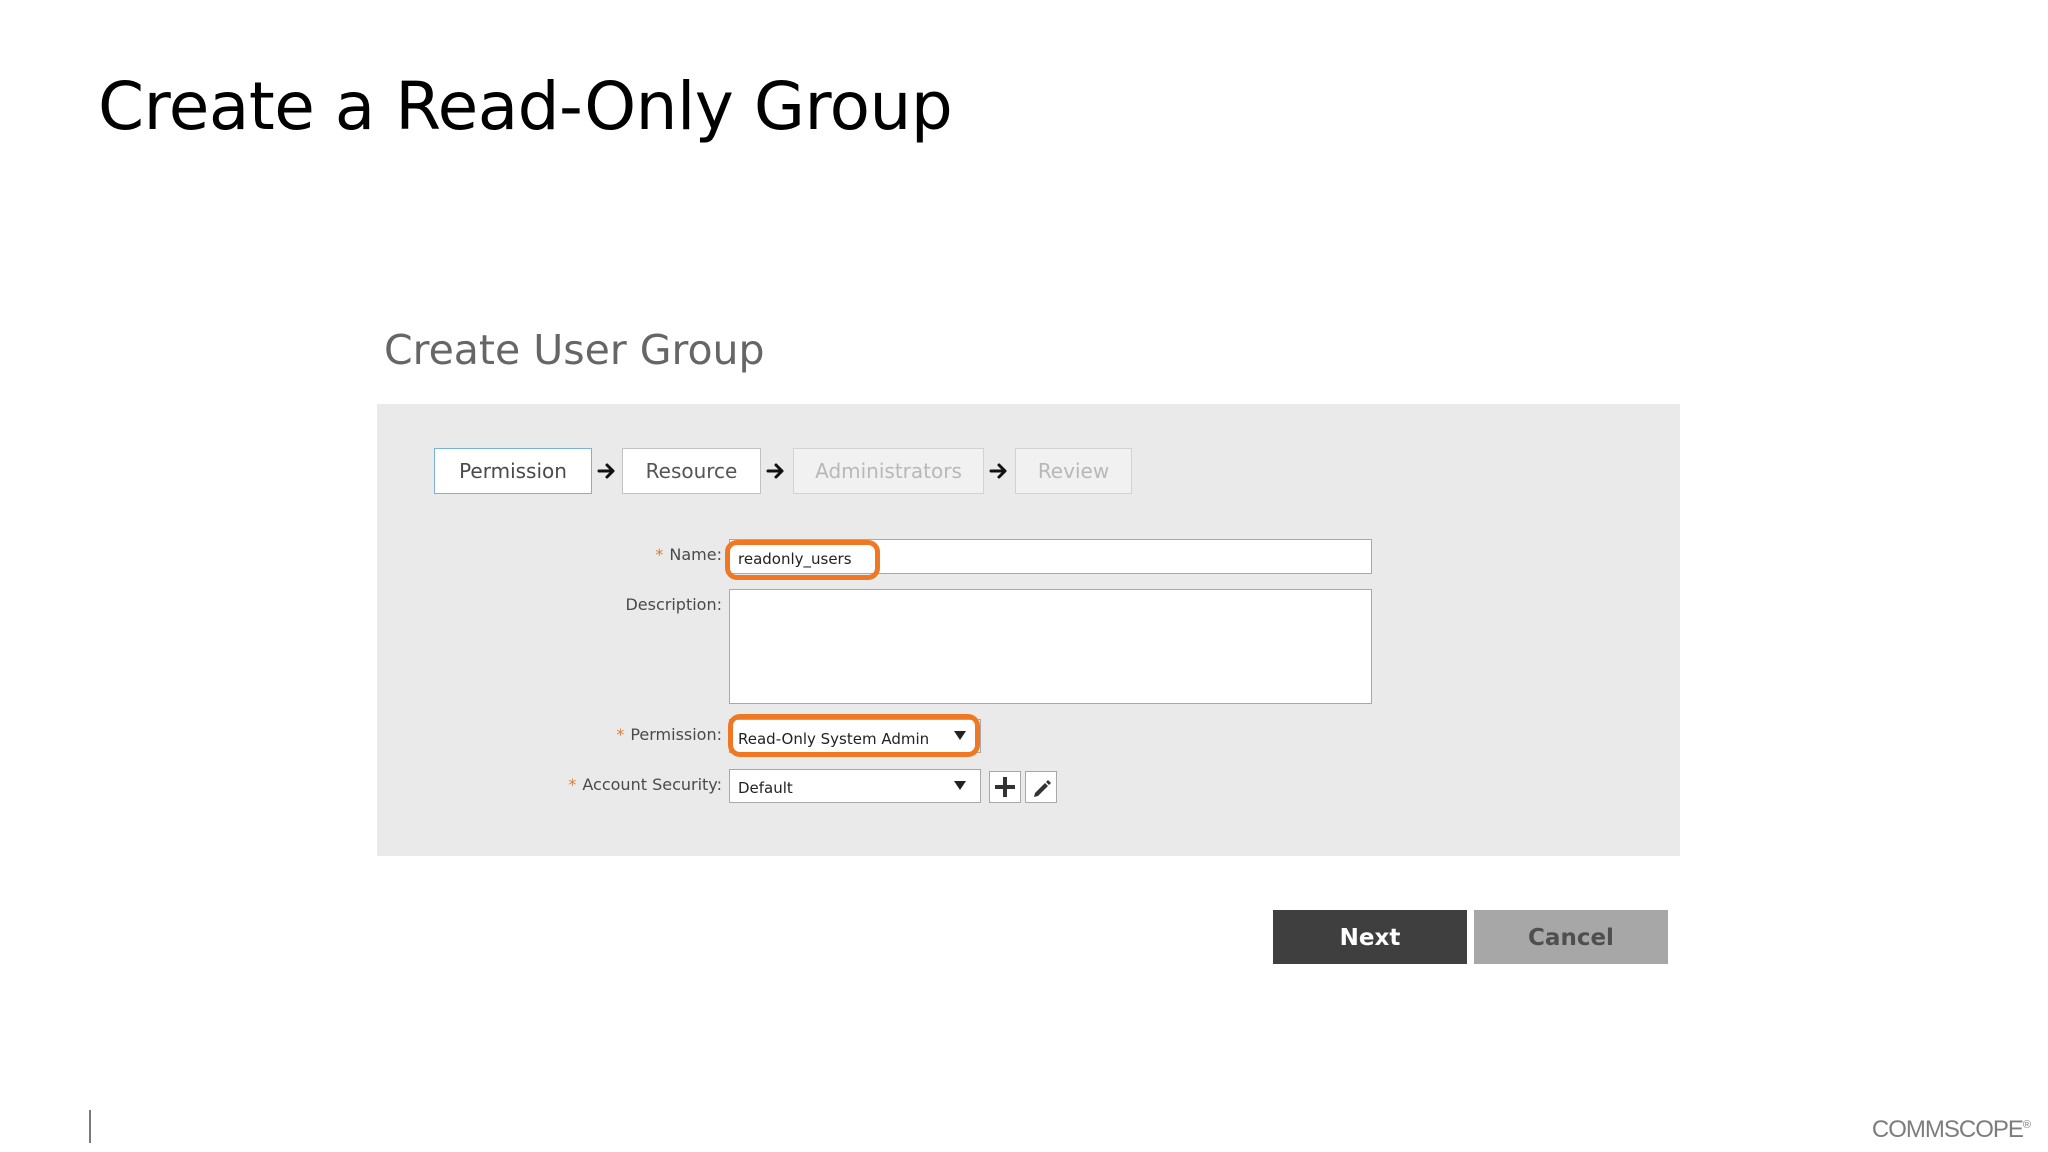 Image resolution: width=2048 pixels, height=1152 pixels. Describe the element at coordinates (1073, 471) in the screenshot. I see `tab-review: Review` at that location.